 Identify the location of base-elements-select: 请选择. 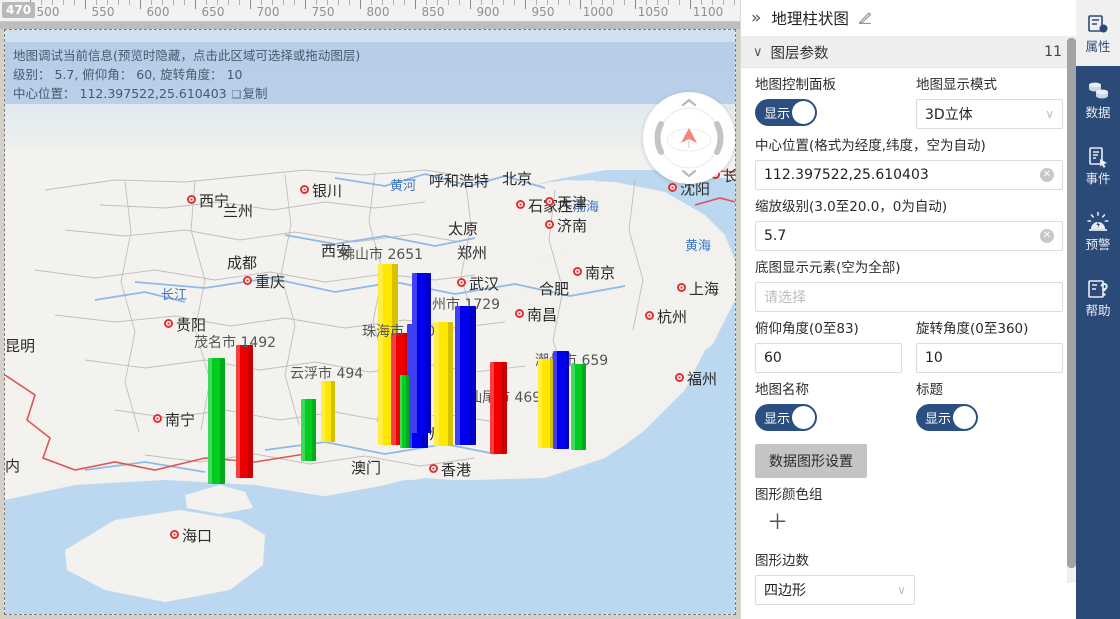
(909, 297).